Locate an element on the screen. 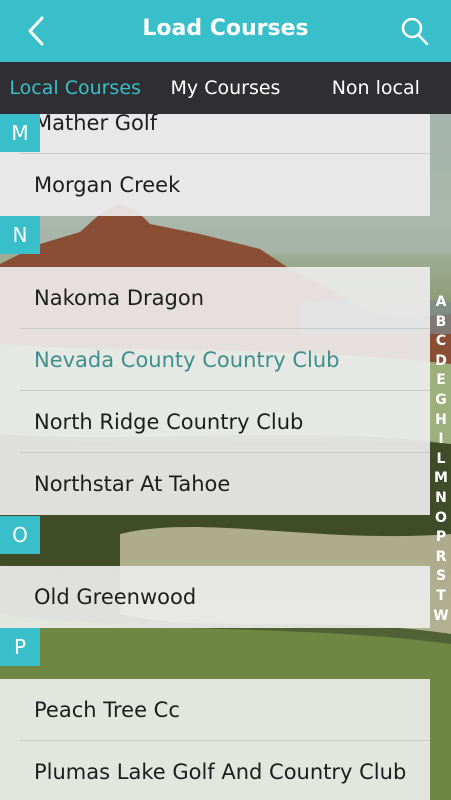  index-letter-l: L is located at coordinates (441, 460).